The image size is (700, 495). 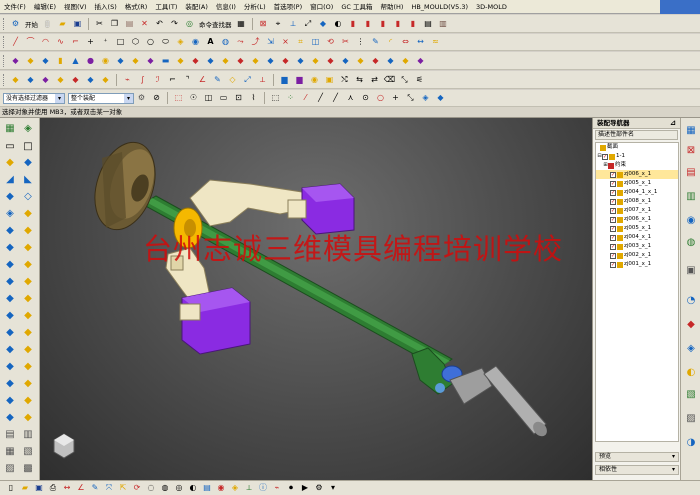 What do you see at coordinates (28, 401) in the screenshot?
I see `trim-tool-icon: ◆` at bounding box center [28, 401].